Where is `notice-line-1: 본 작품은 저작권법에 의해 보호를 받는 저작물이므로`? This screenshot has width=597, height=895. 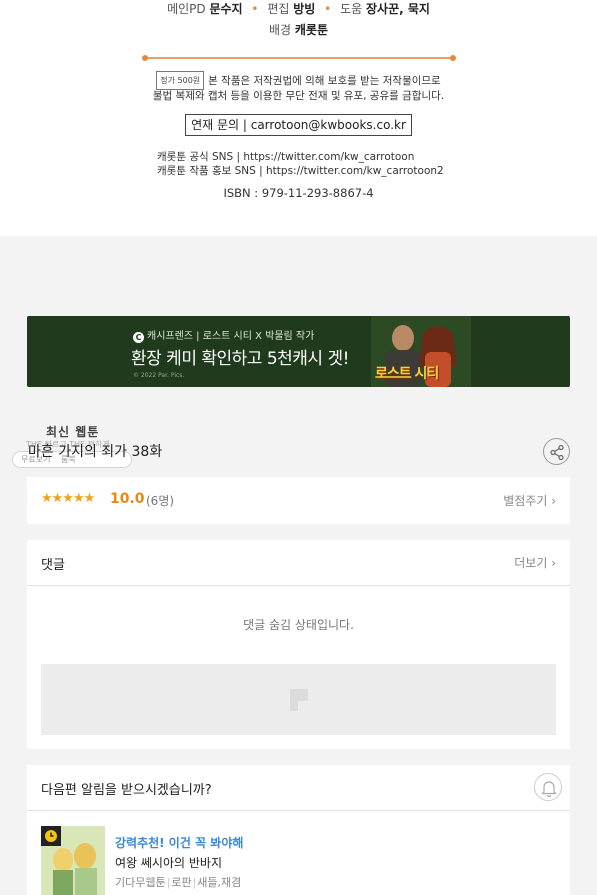 notice-line-1: 본 작품은 저작권법에 의해 보호를 받는 저작물이므로 is located at coordinates (324, 81).